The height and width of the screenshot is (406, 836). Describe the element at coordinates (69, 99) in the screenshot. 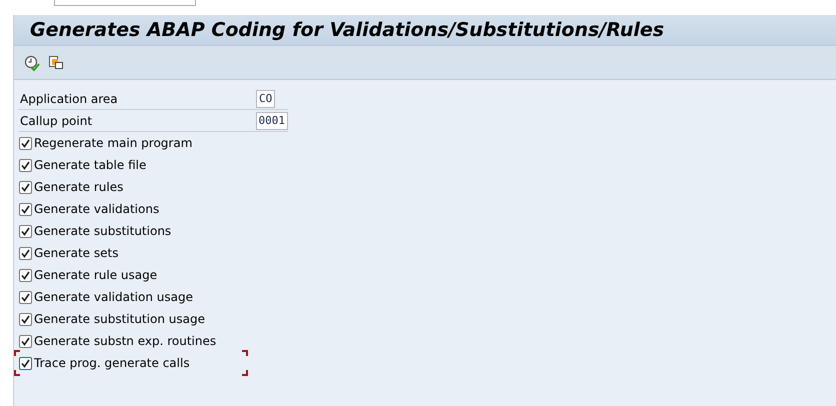

I see `field-label: Application area` at that location.